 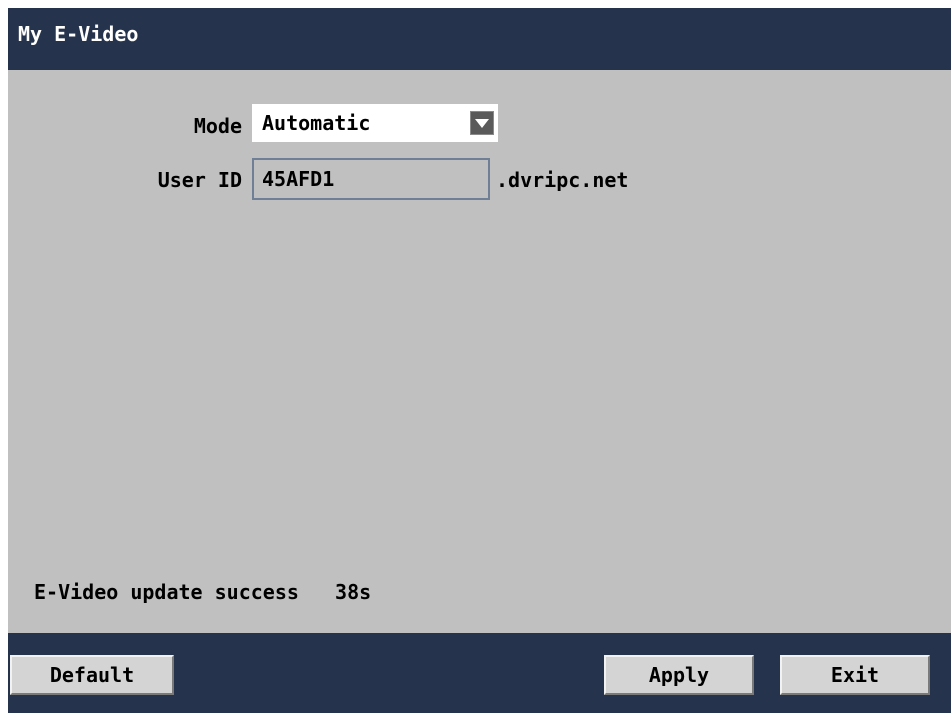 I want to click on chevron-down-icon, so click(x=482, y=123).